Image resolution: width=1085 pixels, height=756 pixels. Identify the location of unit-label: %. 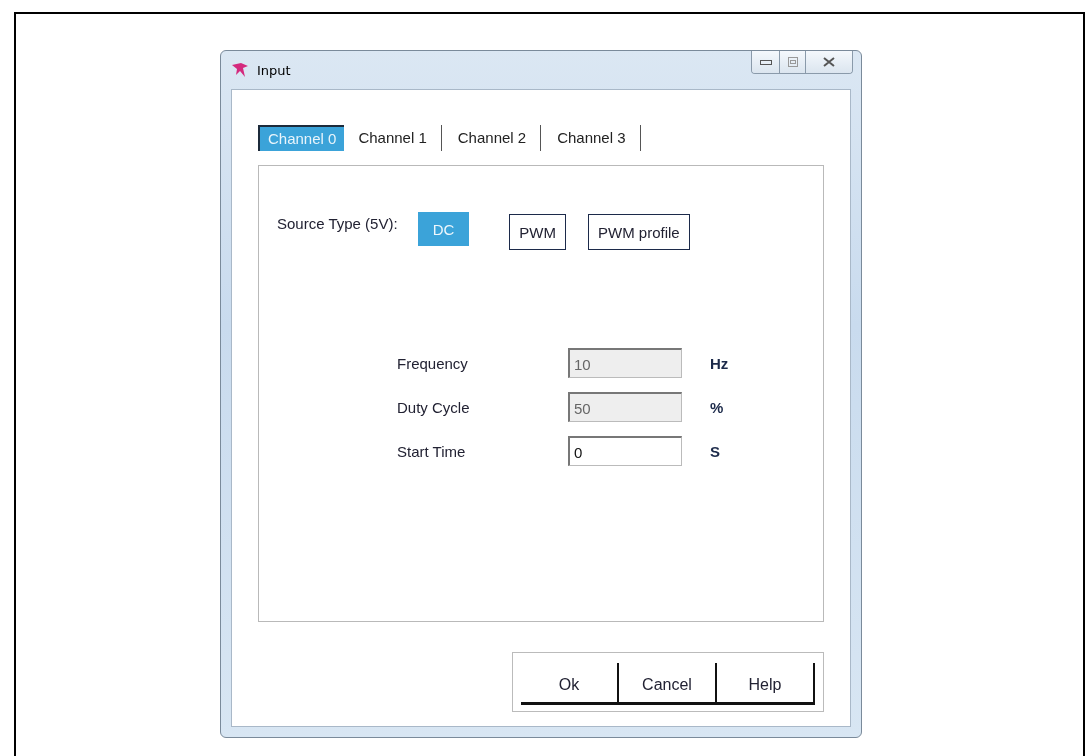
(717, 407).